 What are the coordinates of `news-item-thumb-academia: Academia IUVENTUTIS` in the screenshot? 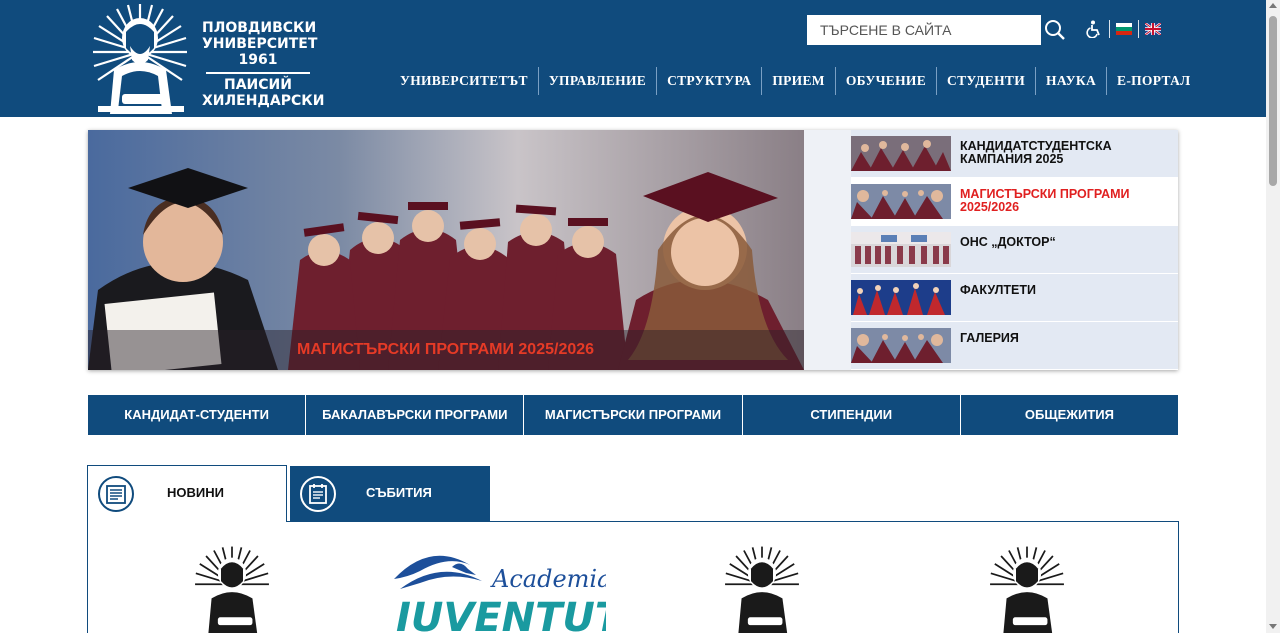 It's located at (528, 589).